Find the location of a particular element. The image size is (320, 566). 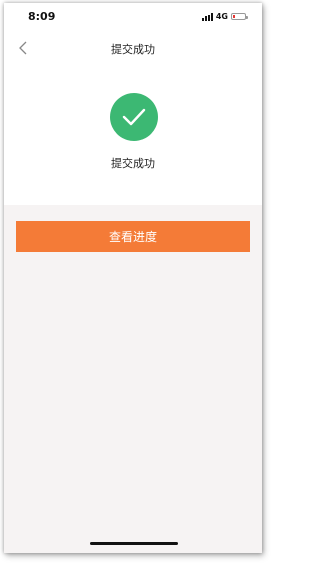

home-indicator is located at coordinates (134, 543).